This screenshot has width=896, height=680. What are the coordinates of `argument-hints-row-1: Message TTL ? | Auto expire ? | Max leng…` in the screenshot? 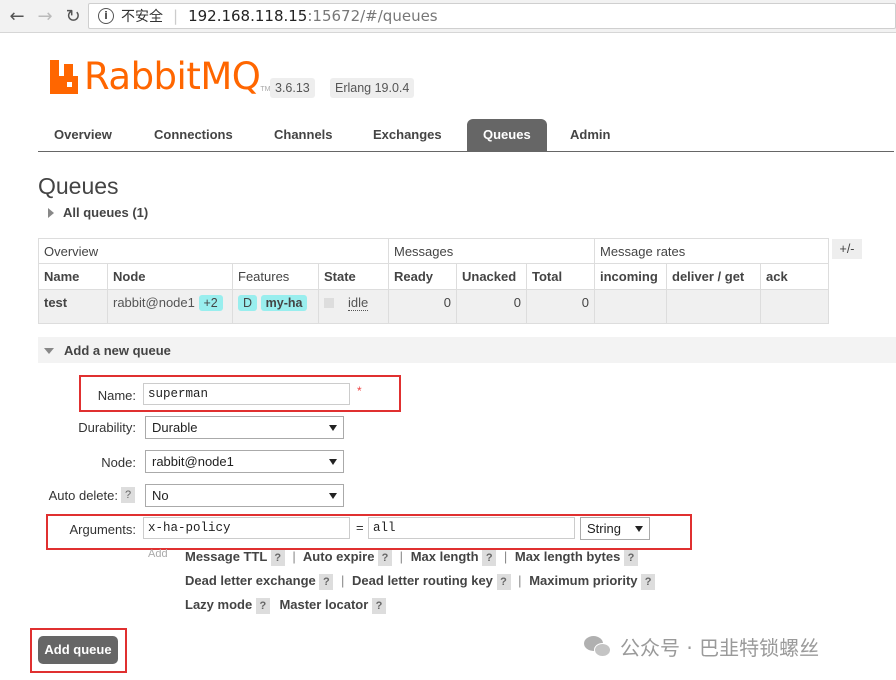 It's located at (411, 557).